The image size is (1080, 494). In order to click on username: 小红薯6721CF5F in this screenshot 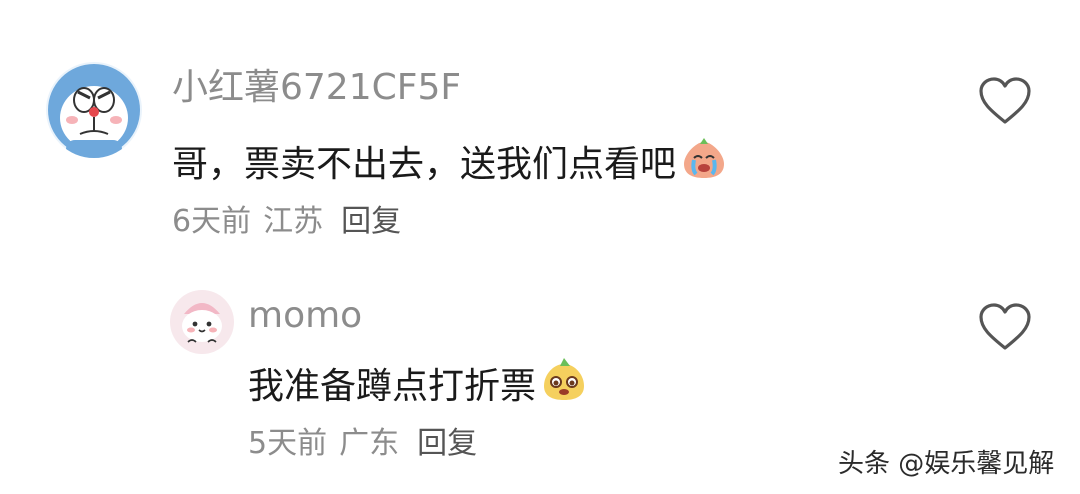, I will do `click(316, 88)`.